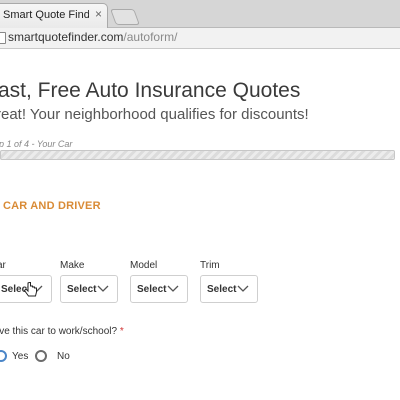  I want to click on commute-question-text: ive this car to work/school?, so click(59, 331).